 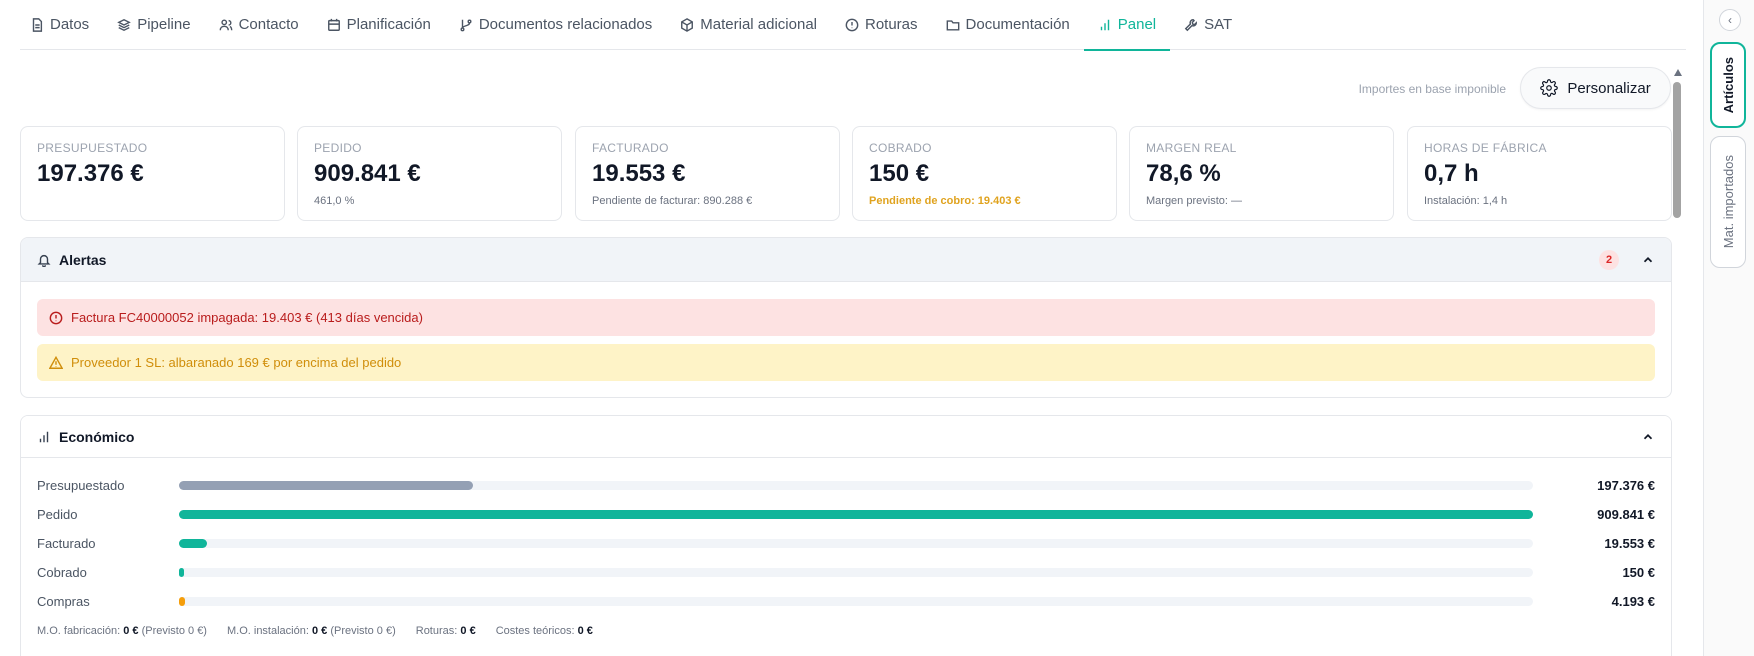 I want to click on tab-roturas: Roturas, so click(x=881, y=25).